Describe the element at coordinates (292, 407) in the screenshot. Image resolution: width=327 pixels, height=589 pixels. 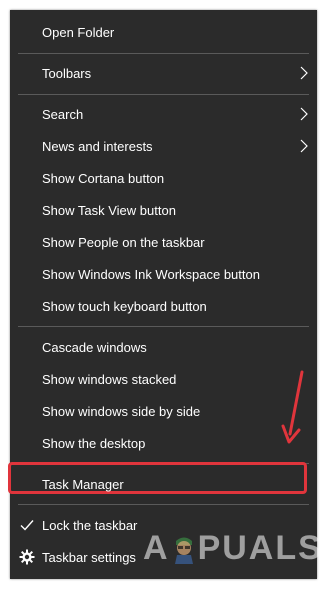
I see `red-arrow-annotation` at that location.